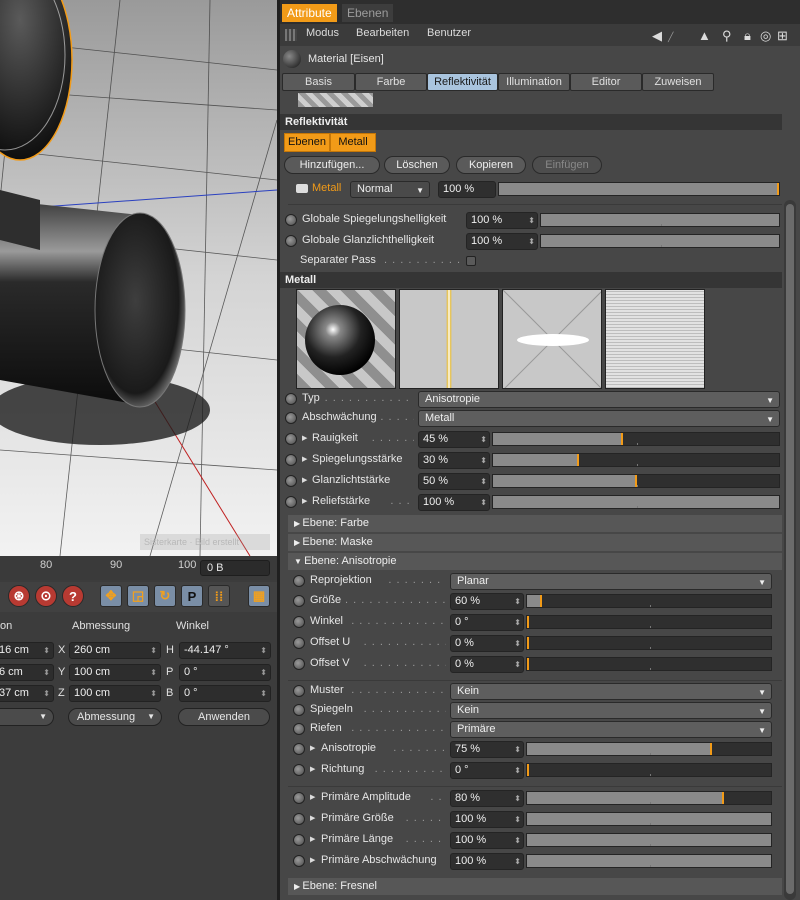 The image size is (800, 900). Describe the element at coordinates (302, 188) in the screenshot. I see `eye-icon` at that location.